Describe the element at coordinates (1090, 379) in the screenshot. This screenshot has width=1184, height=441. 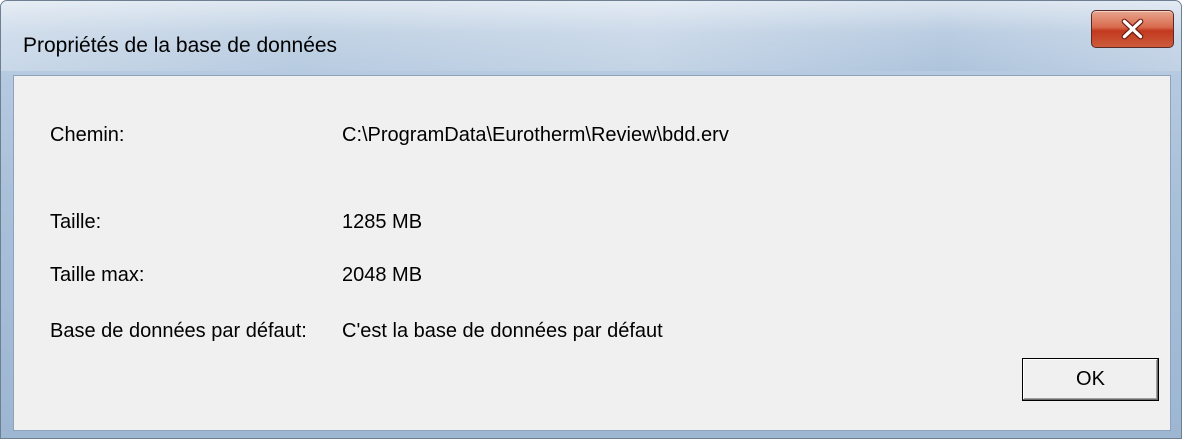
I see `ok-button: OK` at that location.